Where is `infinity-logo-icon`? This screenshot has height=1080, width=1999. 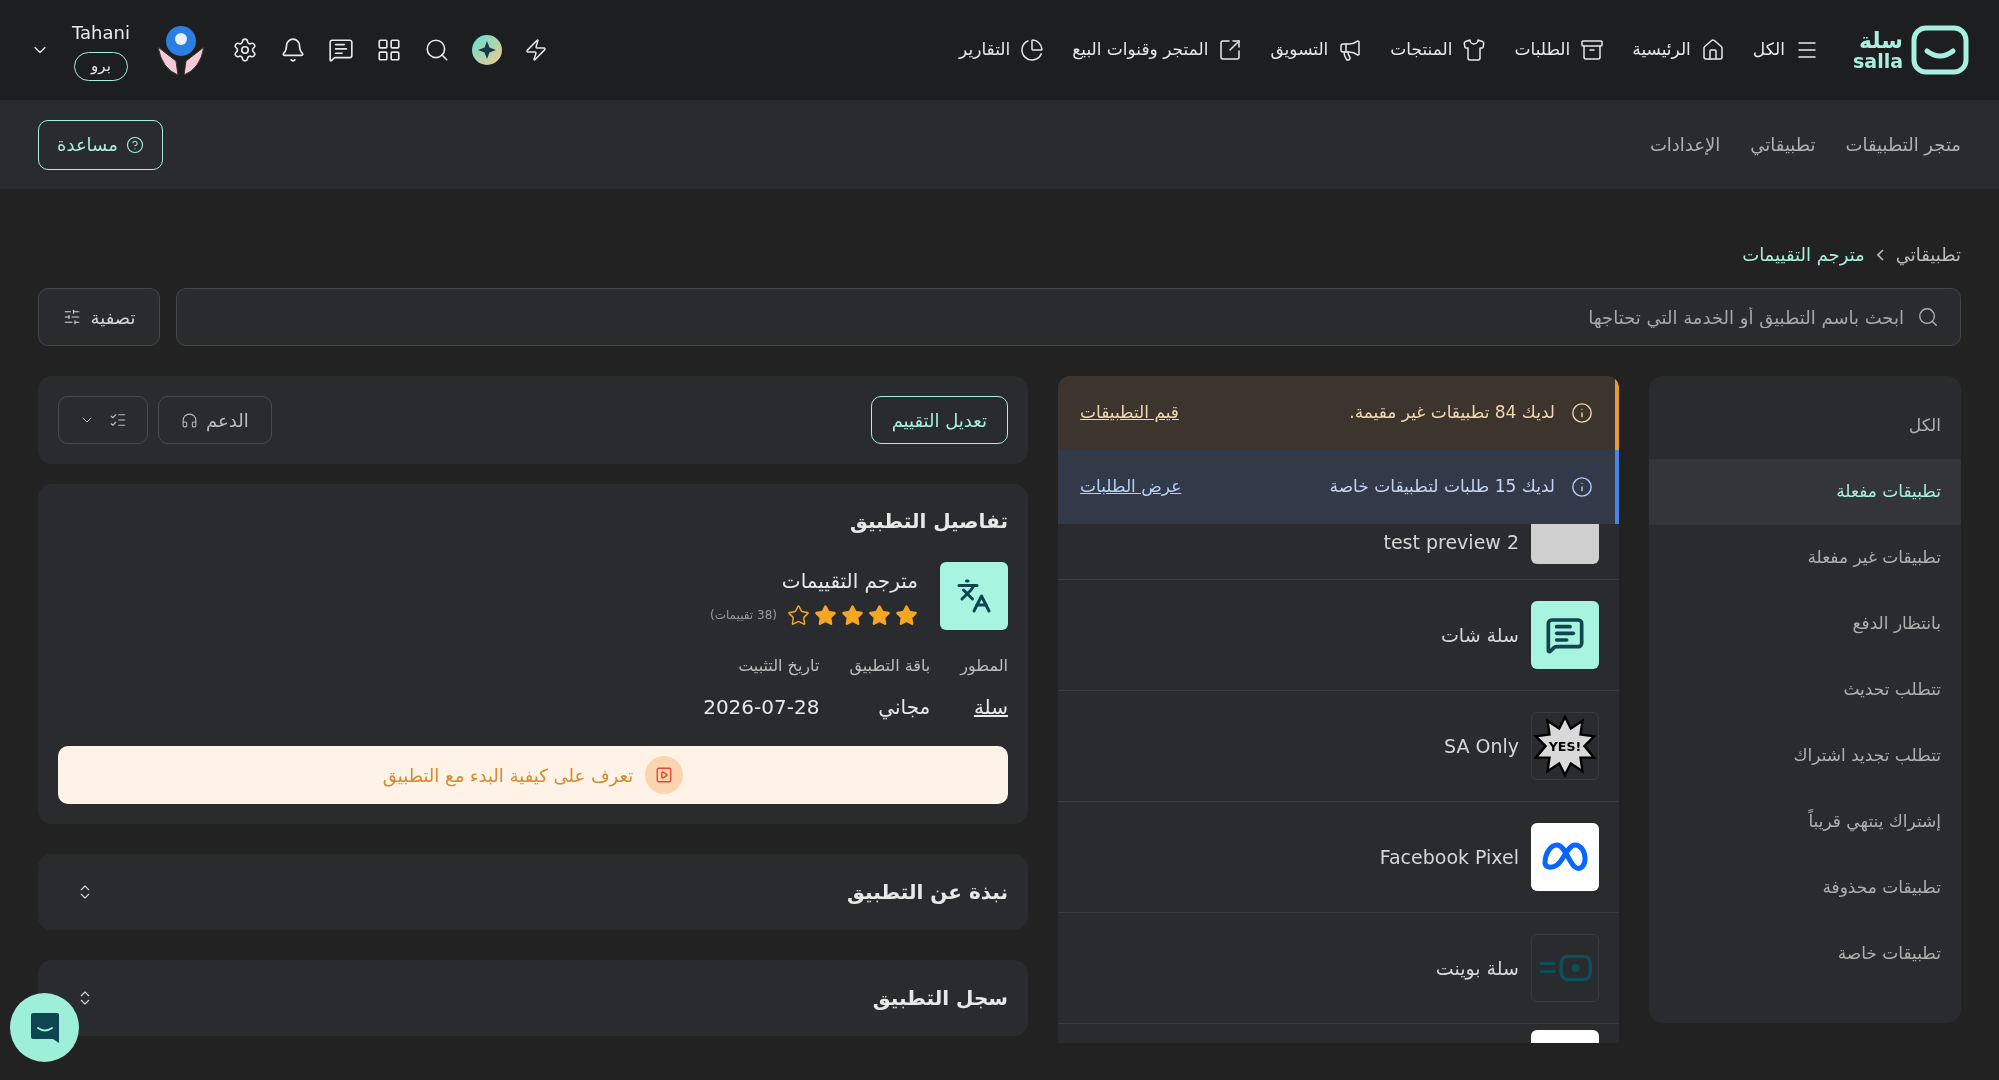
infinity-logo-icon is located at coordinates (1565, 857).